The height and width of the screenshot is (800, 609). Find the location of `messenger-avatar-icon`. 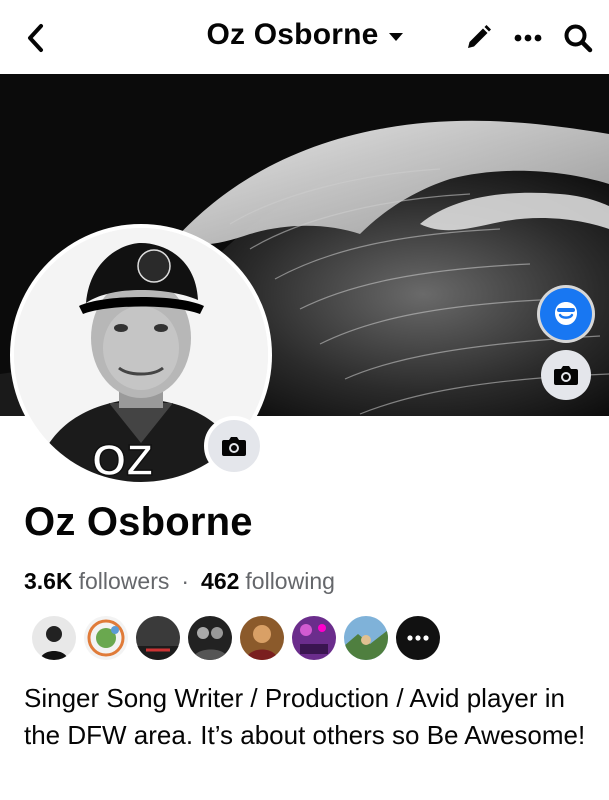

messenger-avatar-icon is located at coordinates (566, 313).